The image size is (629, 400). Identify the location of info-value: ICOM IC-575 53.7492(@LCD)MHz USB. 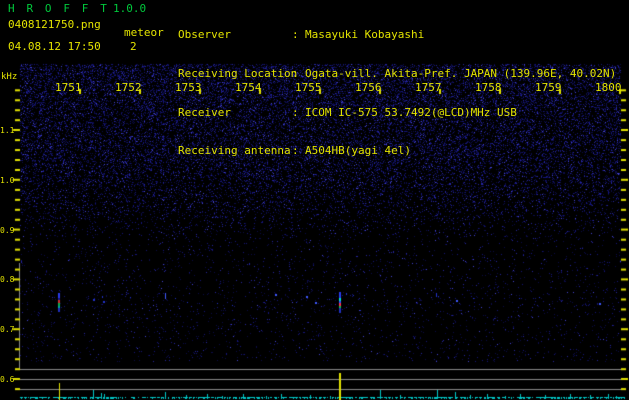
(411, 112).